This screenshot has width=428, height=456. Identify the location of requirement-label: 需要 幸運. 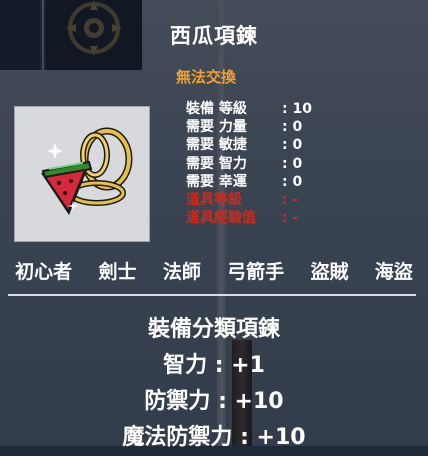
(216, 181).